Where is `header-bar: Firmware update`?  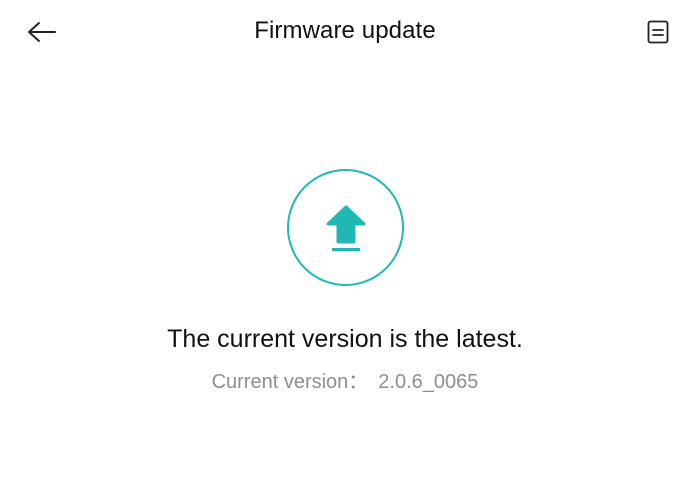 header-bar: Firmware update is located at coordinates (345, 32).